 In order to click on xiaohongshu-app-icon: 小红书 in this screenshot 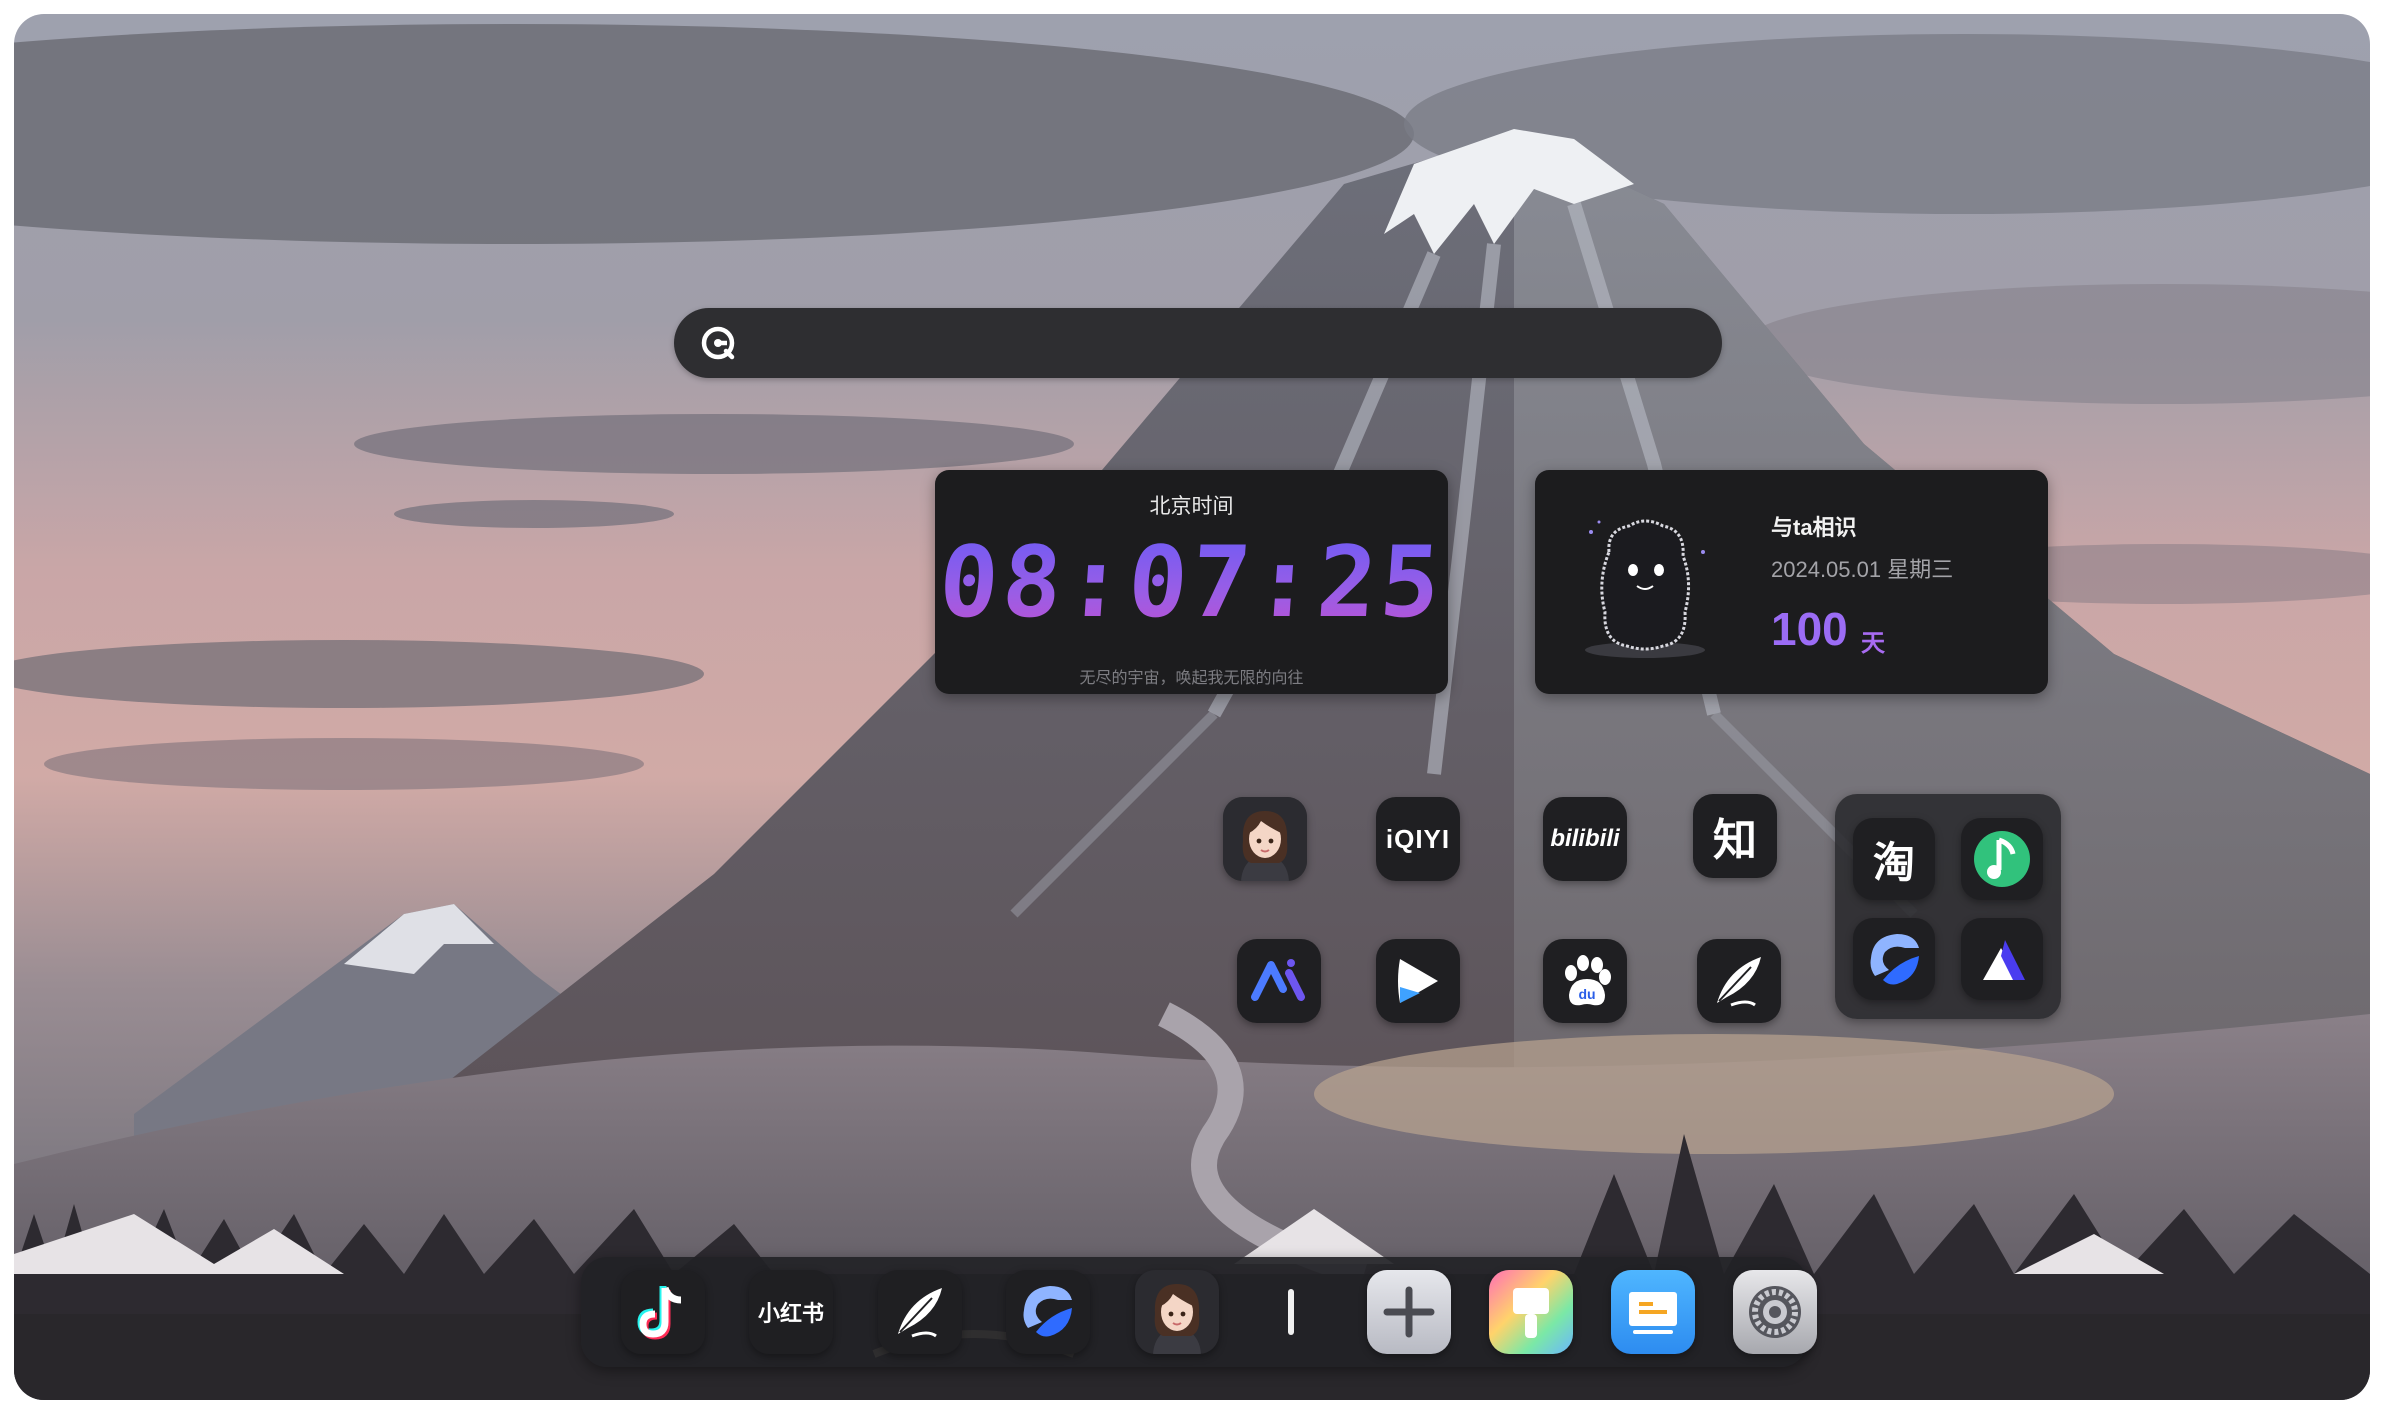, I will do `click(791, 1312)`.